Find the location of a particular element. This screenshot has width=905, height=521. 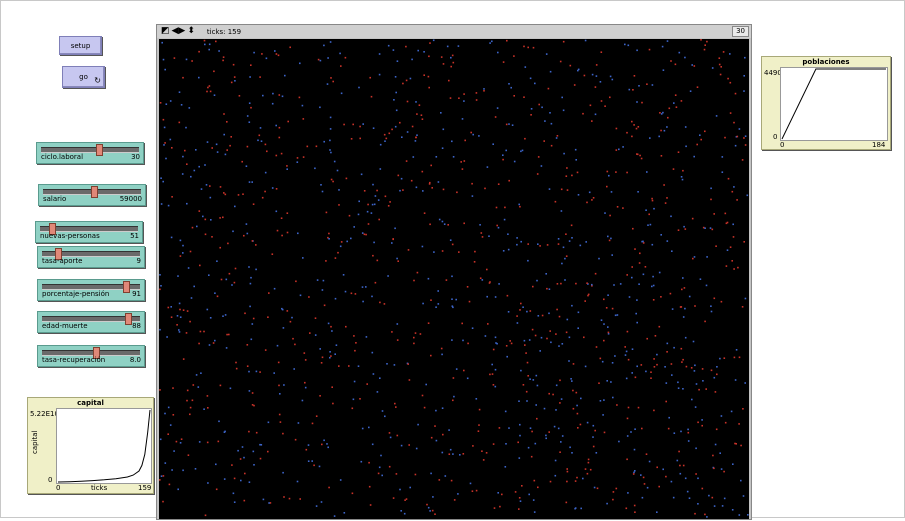

slider-tasa-aporte: tasa-aporte 9 is located at coordinates (91, 257).